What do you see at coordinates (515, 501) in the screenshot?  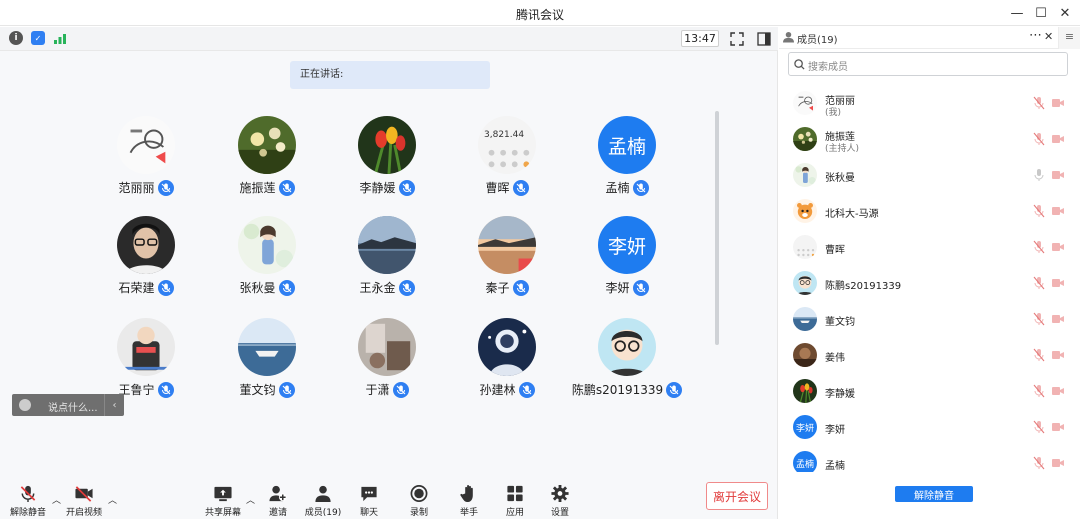 I see `apps-button: 应用` at bounding box center [515, 501].